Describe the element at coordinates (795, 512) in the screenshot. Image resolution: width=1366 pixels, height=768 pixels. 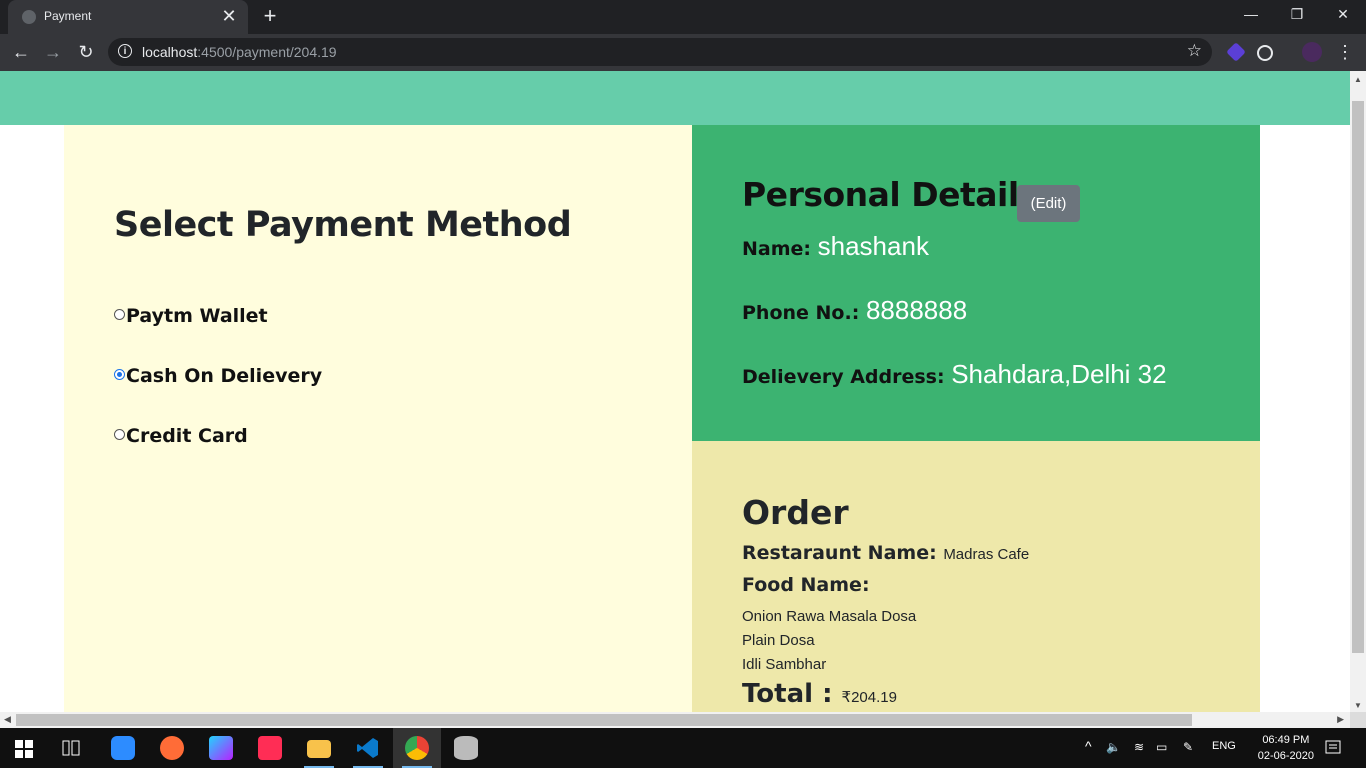
I see `order-heading: Order` at that location.